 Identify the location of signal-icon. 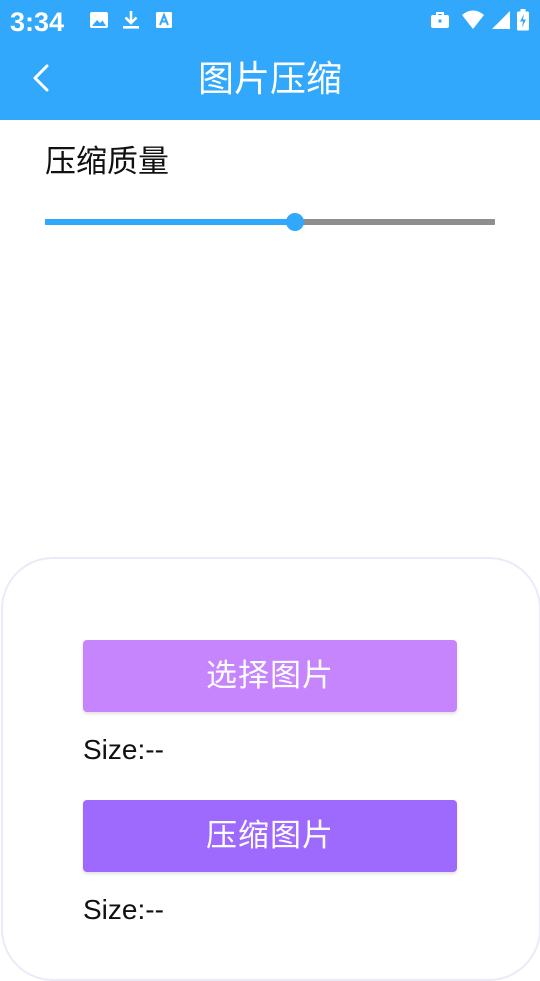
(501, 20).